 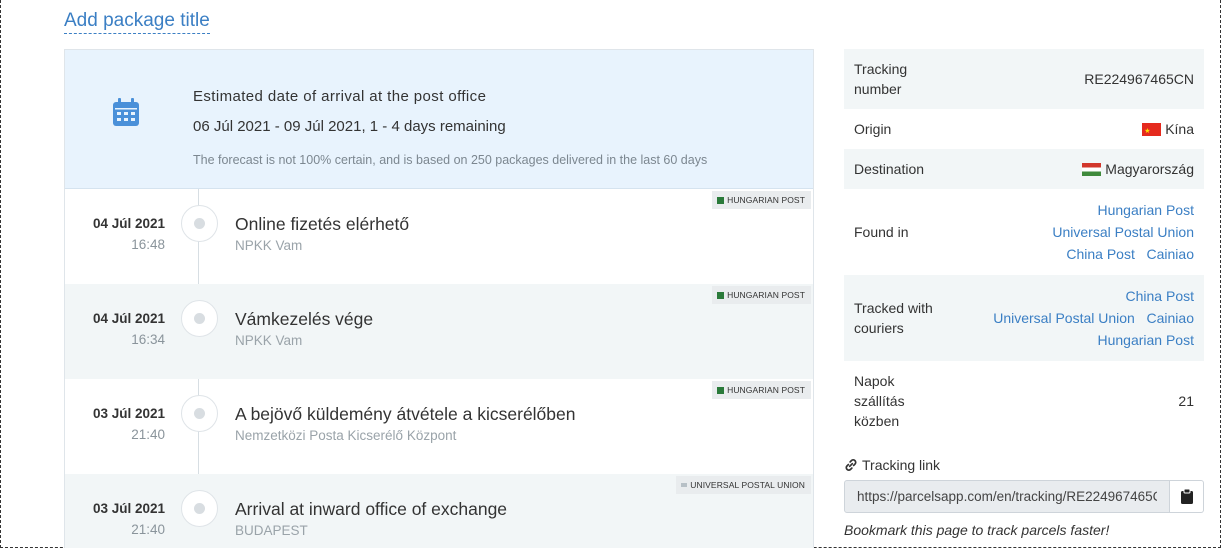 What do you see at coordinates (271, 530) in the screenshot?
I see `event-location: BUDAPEST` at bounding box center [271, 530].